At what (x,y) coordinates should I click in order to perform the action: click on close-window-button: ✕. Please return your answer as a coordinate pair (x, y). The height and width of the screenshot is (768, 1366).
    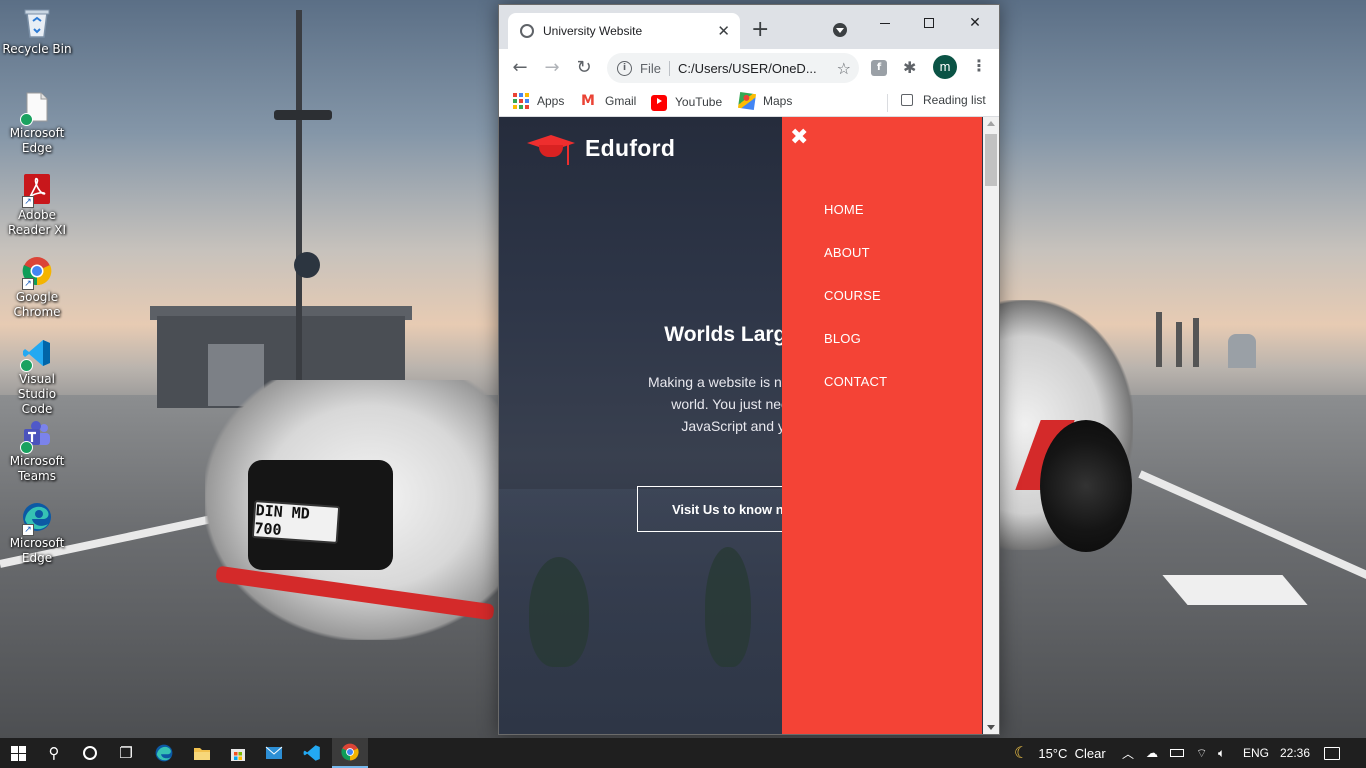
    Looking at the image, I should click on (975, 23).